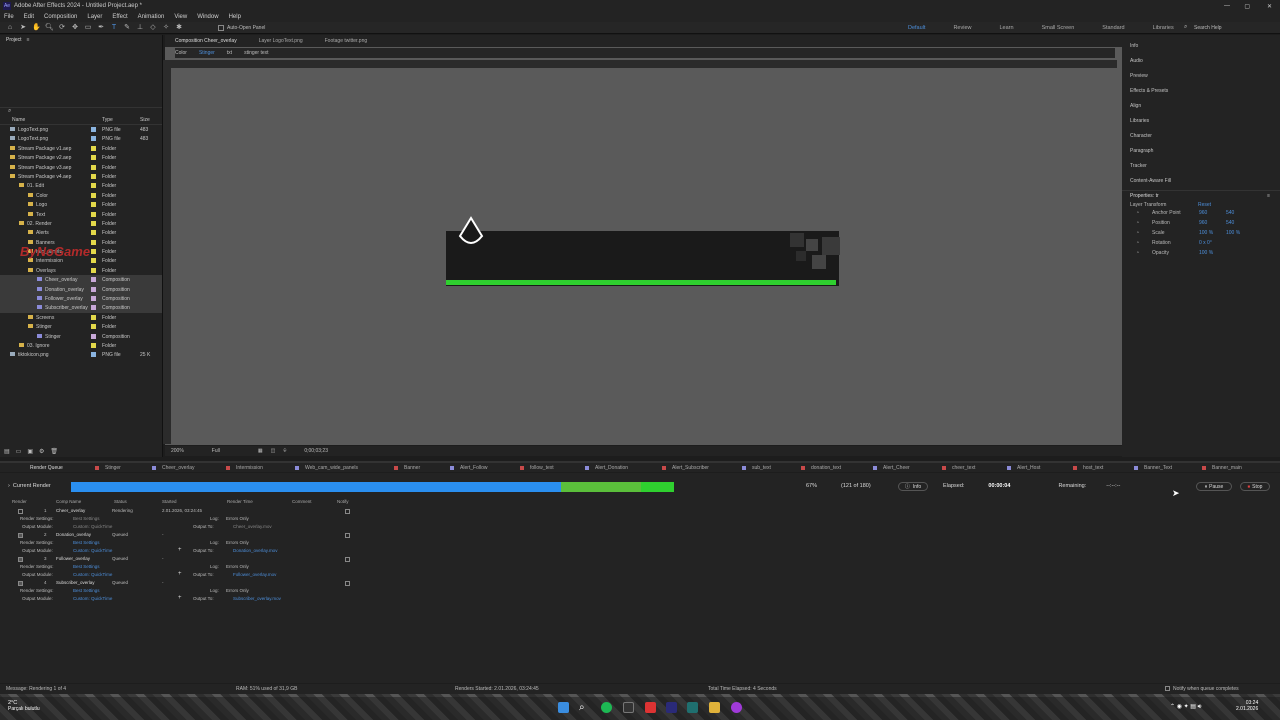 This screenshot has height=720, width=1280. I want to click on interpret-footage-icon: ▤, so click(7, 451).